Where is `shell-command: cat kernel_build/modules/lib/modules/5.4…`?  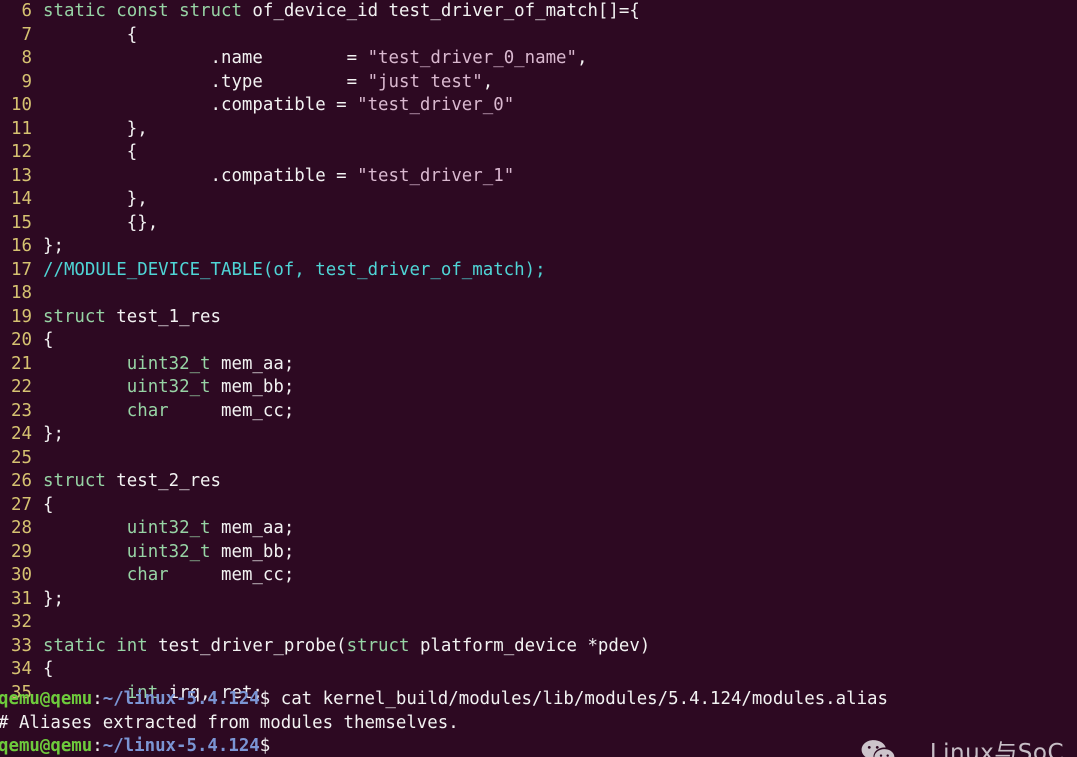
shell-command: cat kernel_build/modules/lib/modules/5.4… is located at coordinates (579, 699).